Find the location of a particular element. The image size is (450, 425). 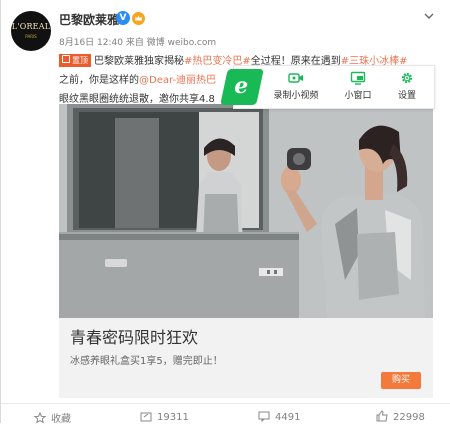

mini-window-icon is located at coordinates (358, 78).